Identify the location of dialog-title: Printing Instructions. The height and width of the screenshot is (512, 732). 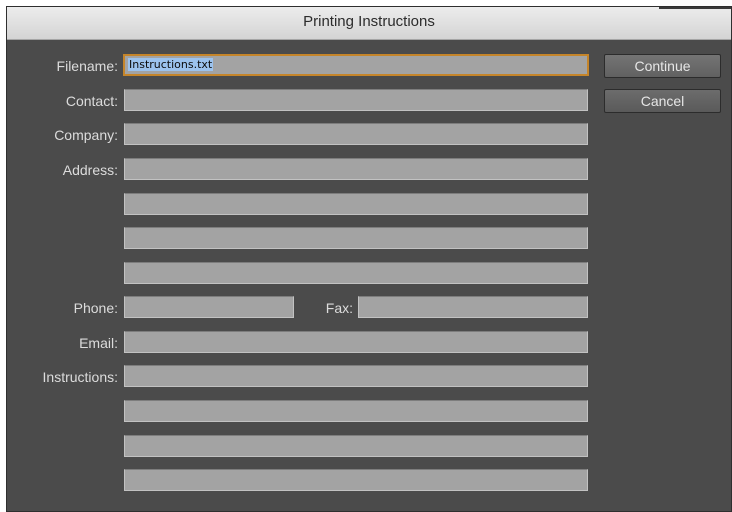
(369, 21).